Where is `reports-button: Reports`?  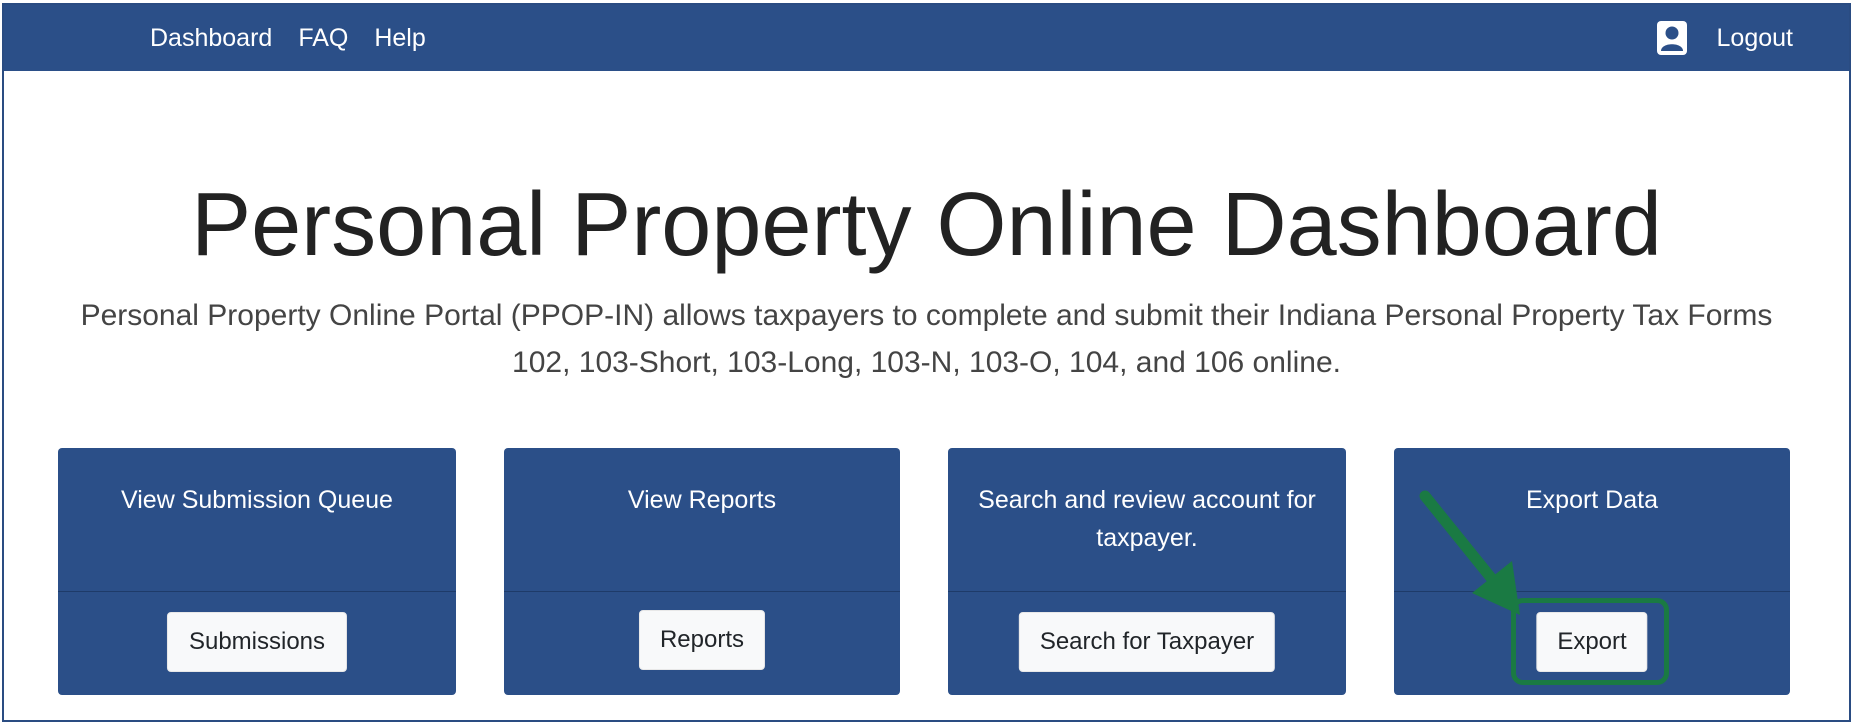 reports-button: Reports is located at coordinates (702, 640).